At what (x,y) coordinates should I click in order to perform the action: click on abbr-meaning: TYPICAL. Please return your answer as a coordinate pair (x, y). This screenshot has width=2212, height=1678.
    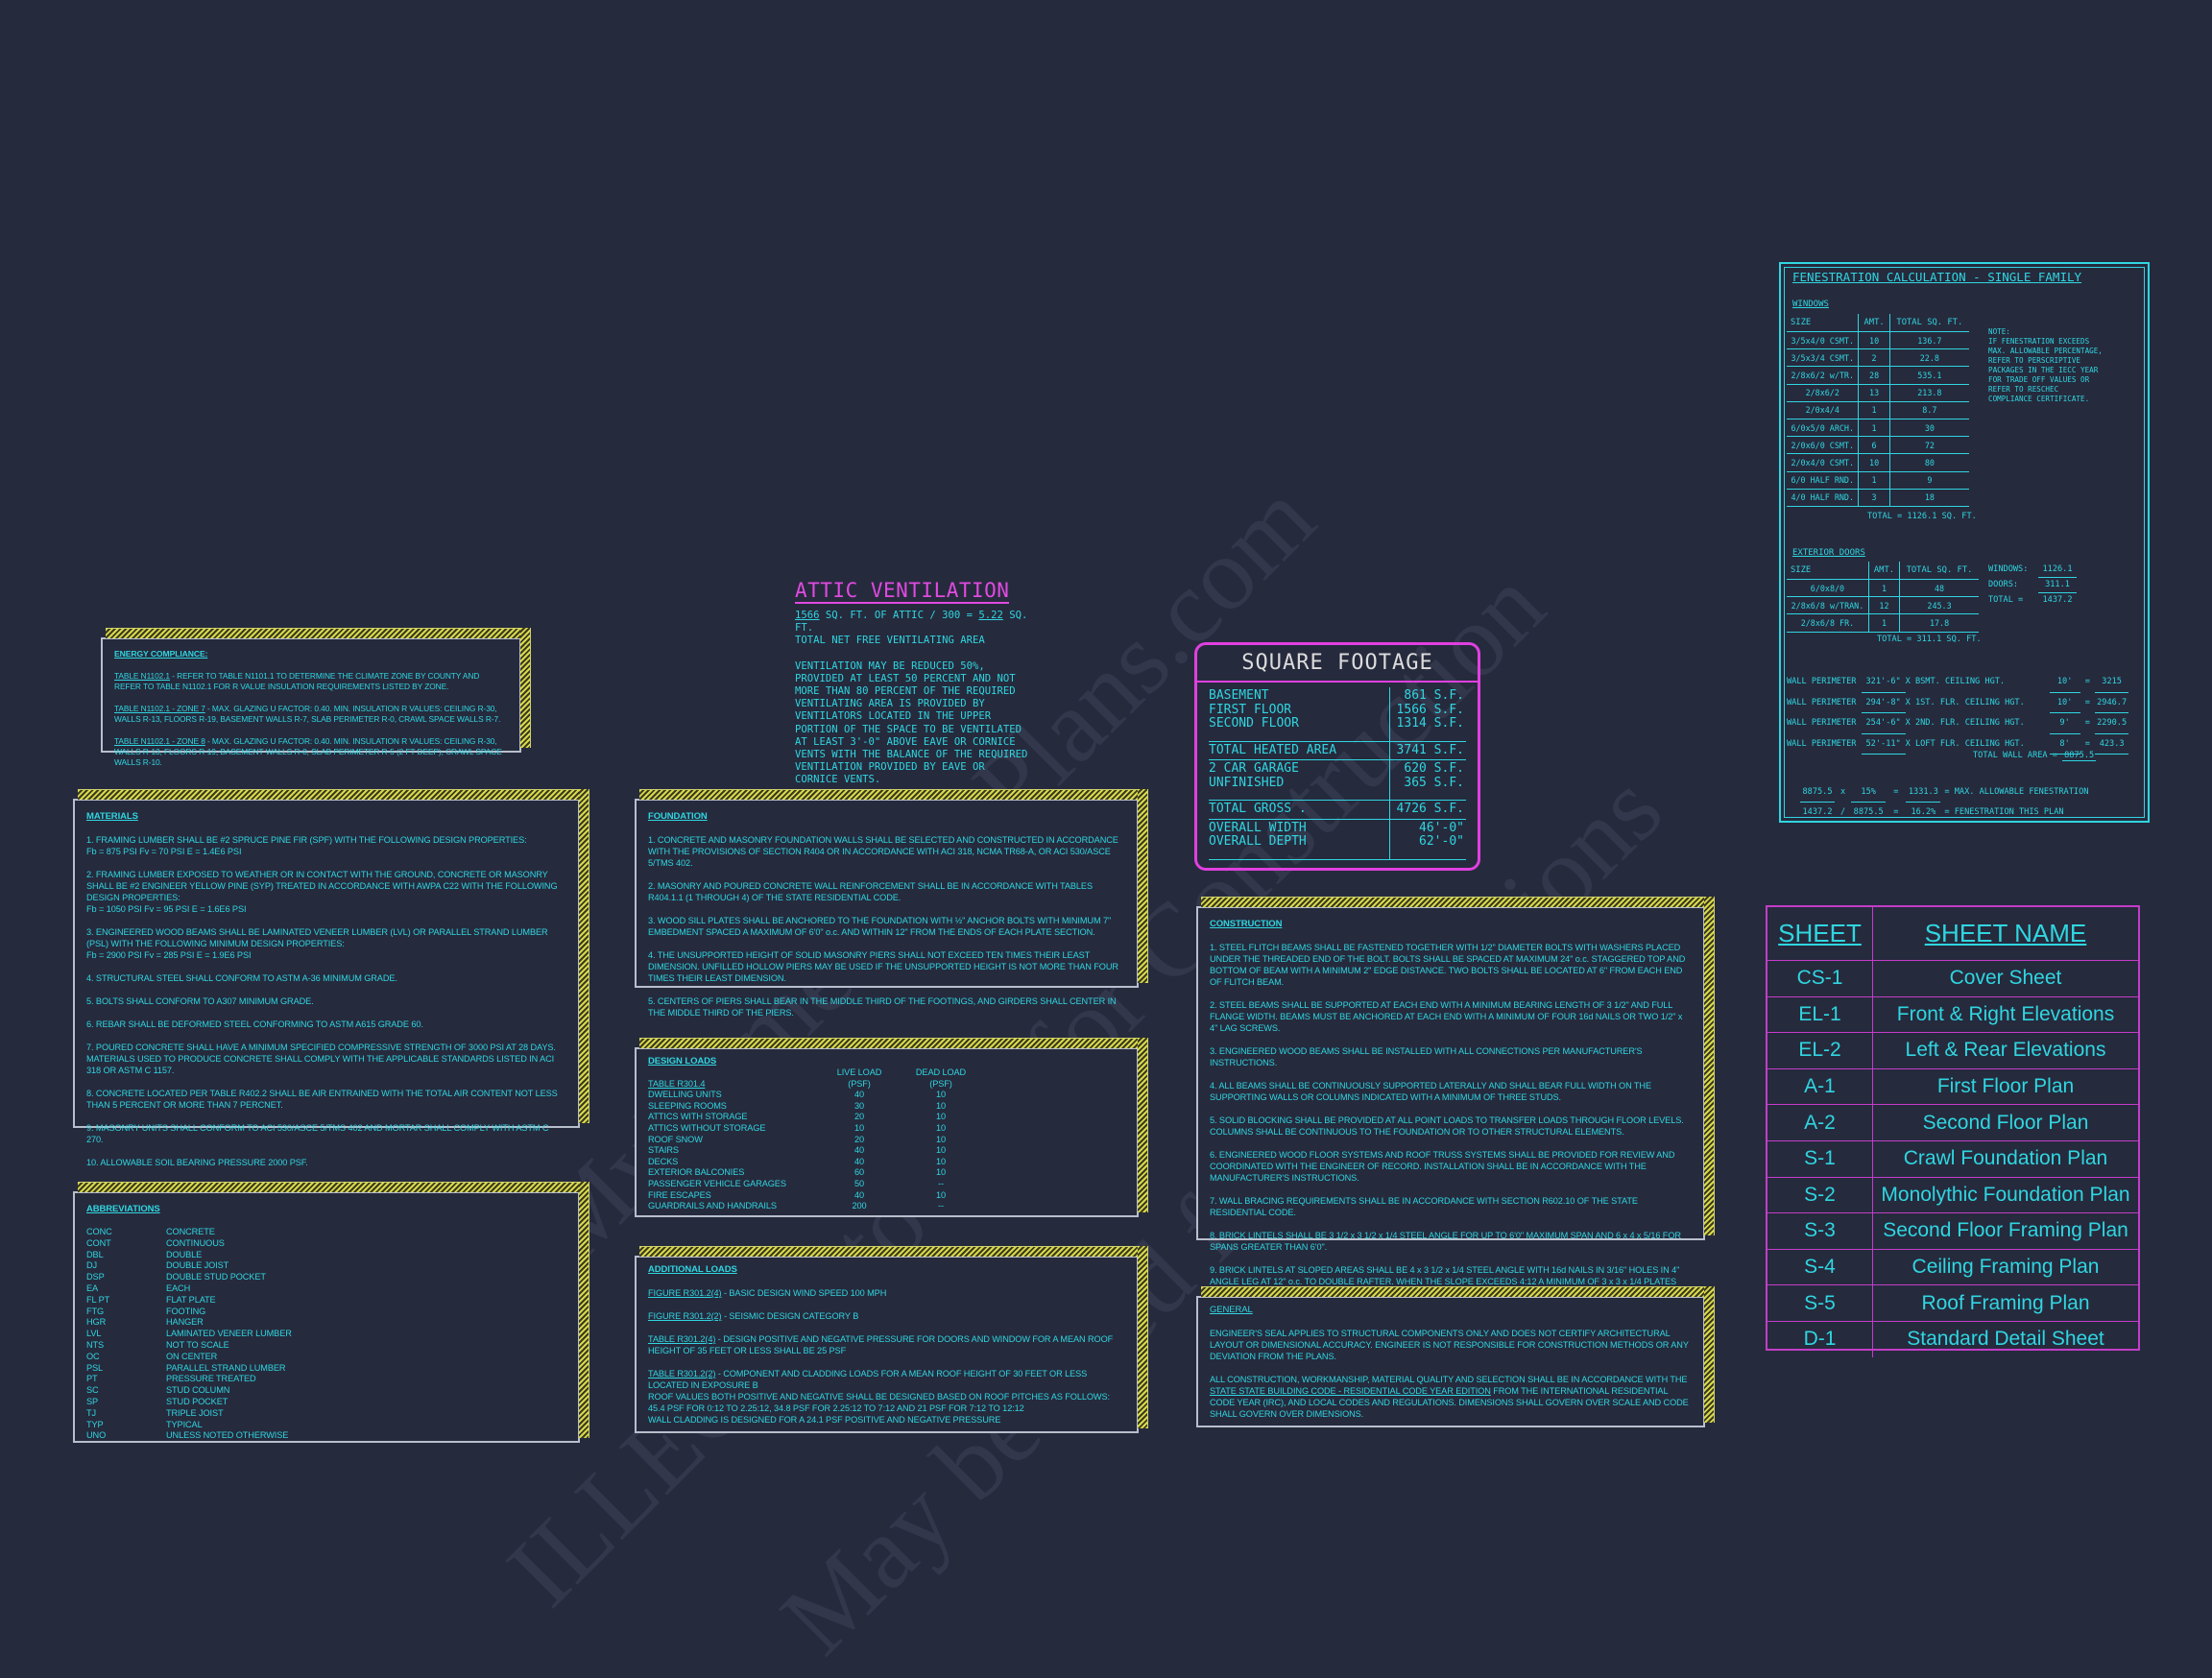
    Looking at the image, I should click on (185, 1424).